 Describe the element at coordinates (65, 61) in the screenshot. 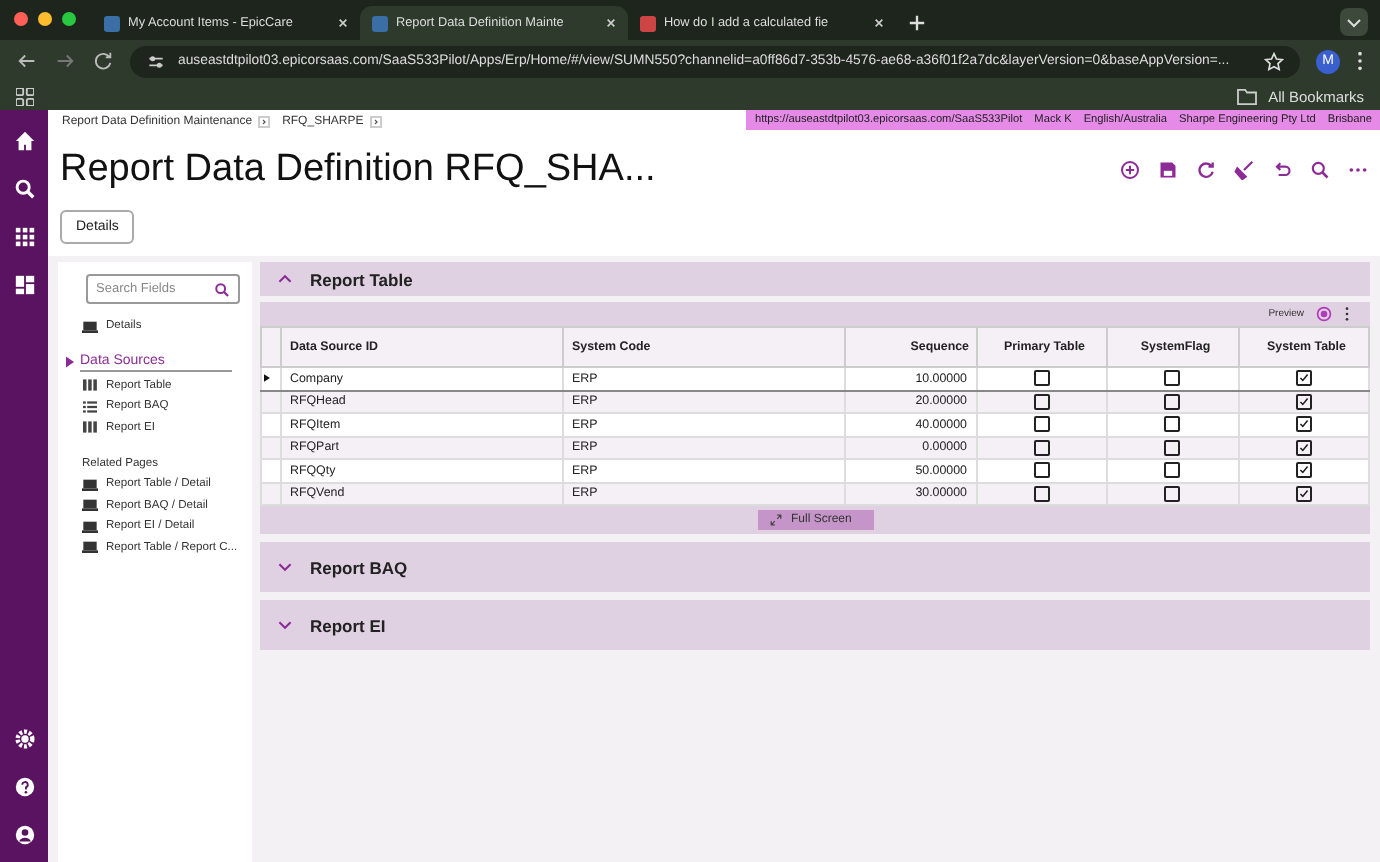

I see `forward-icon` at that location.